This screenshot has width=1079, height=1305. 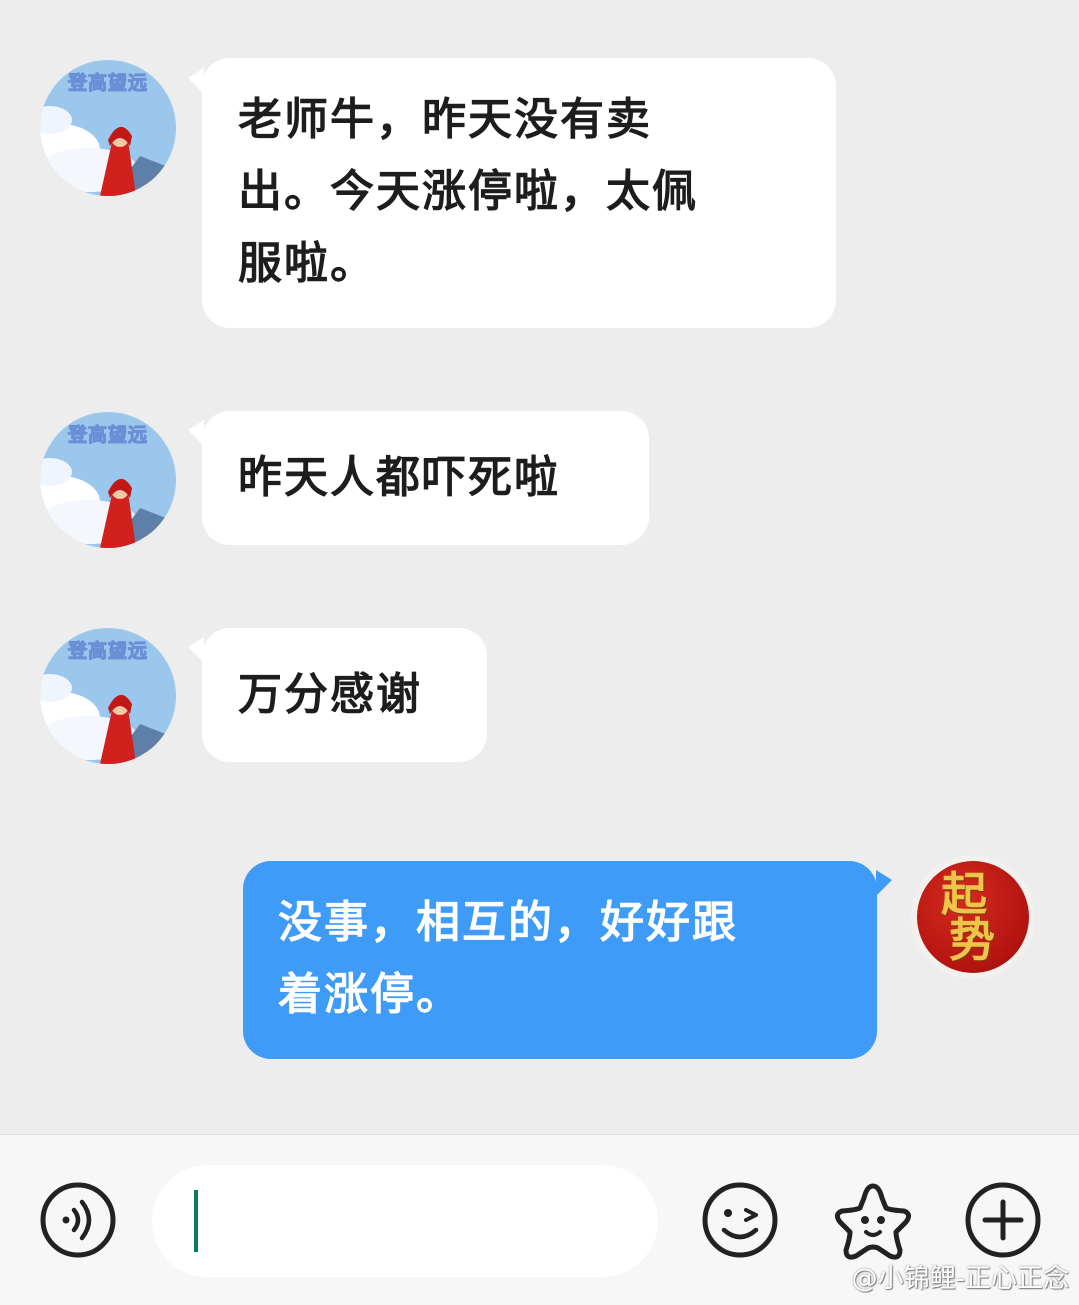 I want to click on message-bubble-incoming: 昨天人都吓死啦, so click(x=425, y=478).